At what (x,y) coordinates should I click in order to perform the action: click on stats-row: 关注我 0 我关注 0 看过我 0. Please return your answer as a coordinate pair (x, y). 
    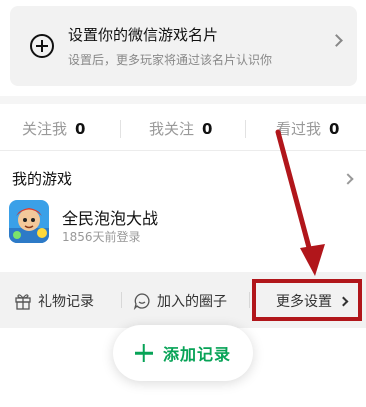
    Looking at the image, I should click on (183, 127).